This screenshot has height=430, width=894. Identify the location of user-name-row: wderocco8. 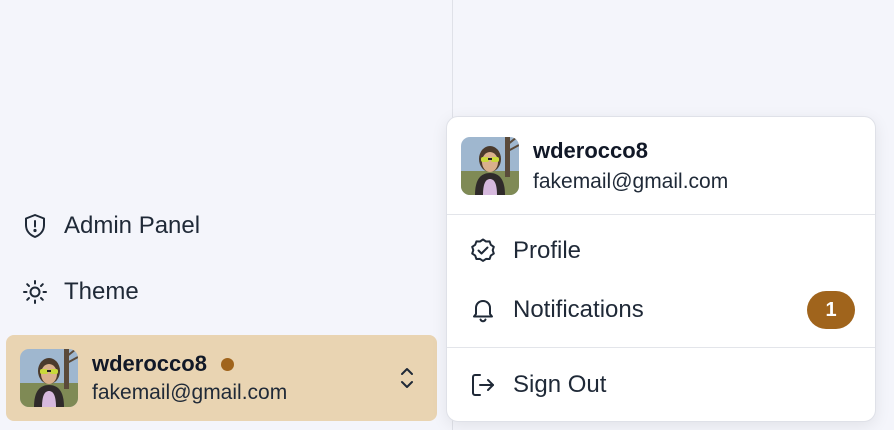
(189, 364).